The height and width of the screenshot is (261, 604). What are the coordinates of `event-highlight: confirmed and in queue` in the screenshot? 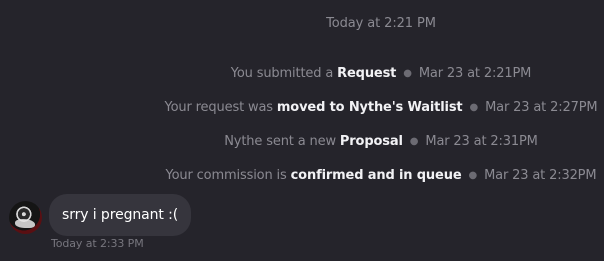 It's located at (376, 175).